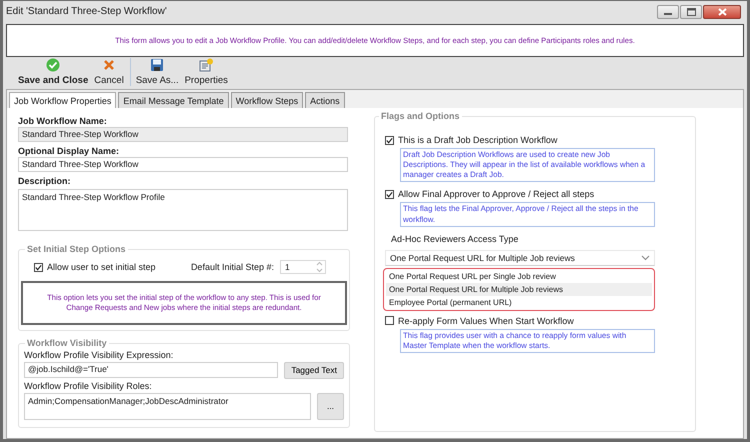 This screenshot has height=442, width=750. I want to click on toolbar-button: Save and Close, so click(53, 72).